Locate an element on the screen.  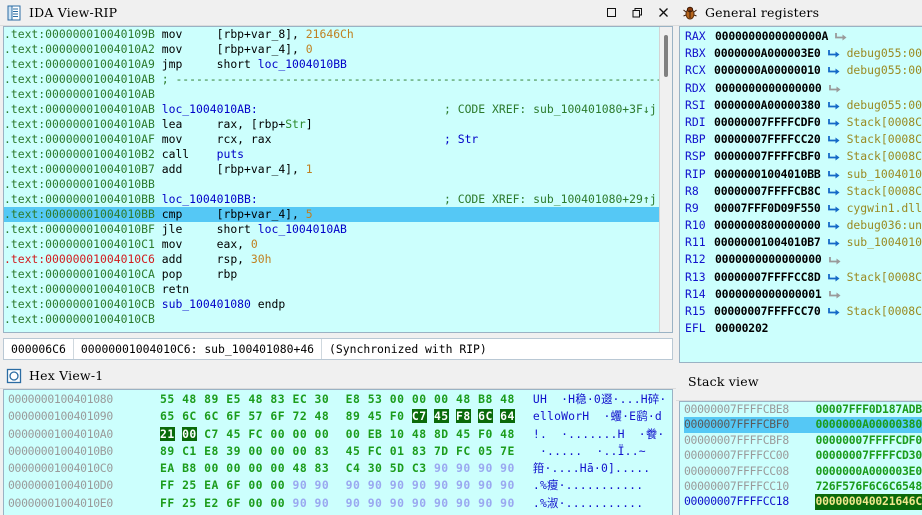
disassembly-line: .text:00000001004010C6 add rsp, 30h is located at coordinates (331, 259).